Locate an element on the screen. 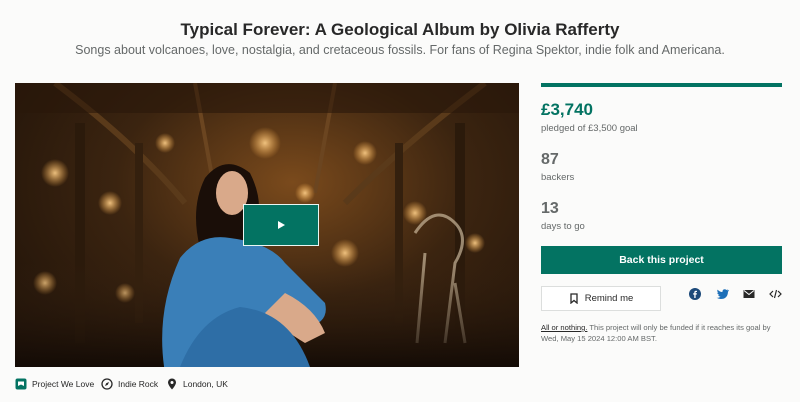 This screenshot has width=800, height=402. category-label: Indie Rock is located at coordinates (138, 384).